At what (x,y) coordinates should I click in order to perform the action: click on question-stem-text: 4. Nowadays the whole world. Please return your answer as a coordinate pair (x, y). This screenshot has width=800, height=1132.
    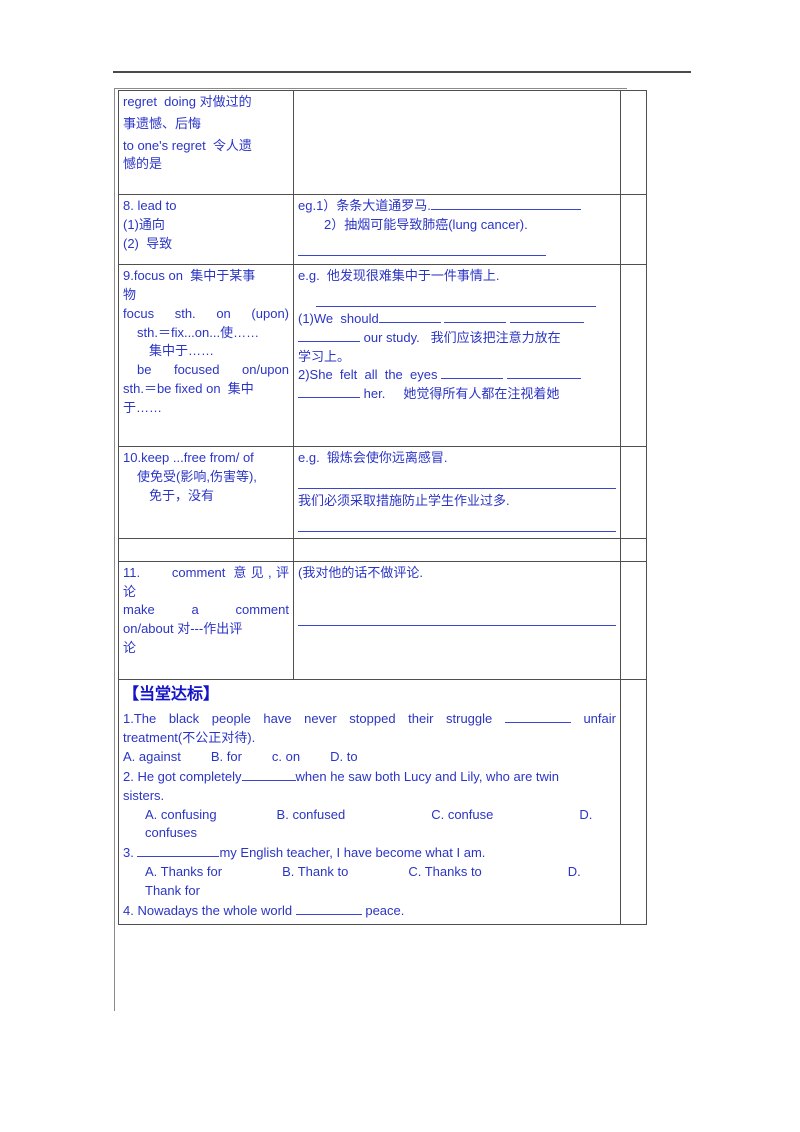
    Looking at the image, I should click on (208, 910).